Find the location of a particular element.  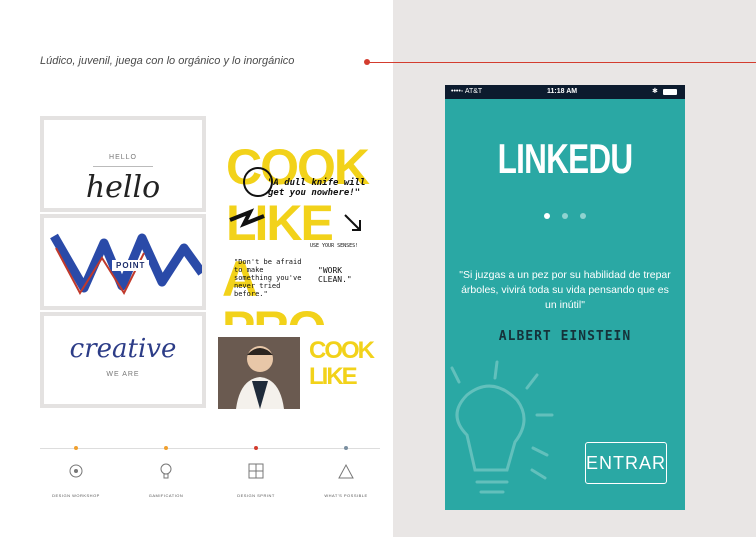

tile-badge: POINT is located at coordinates (131, 265).